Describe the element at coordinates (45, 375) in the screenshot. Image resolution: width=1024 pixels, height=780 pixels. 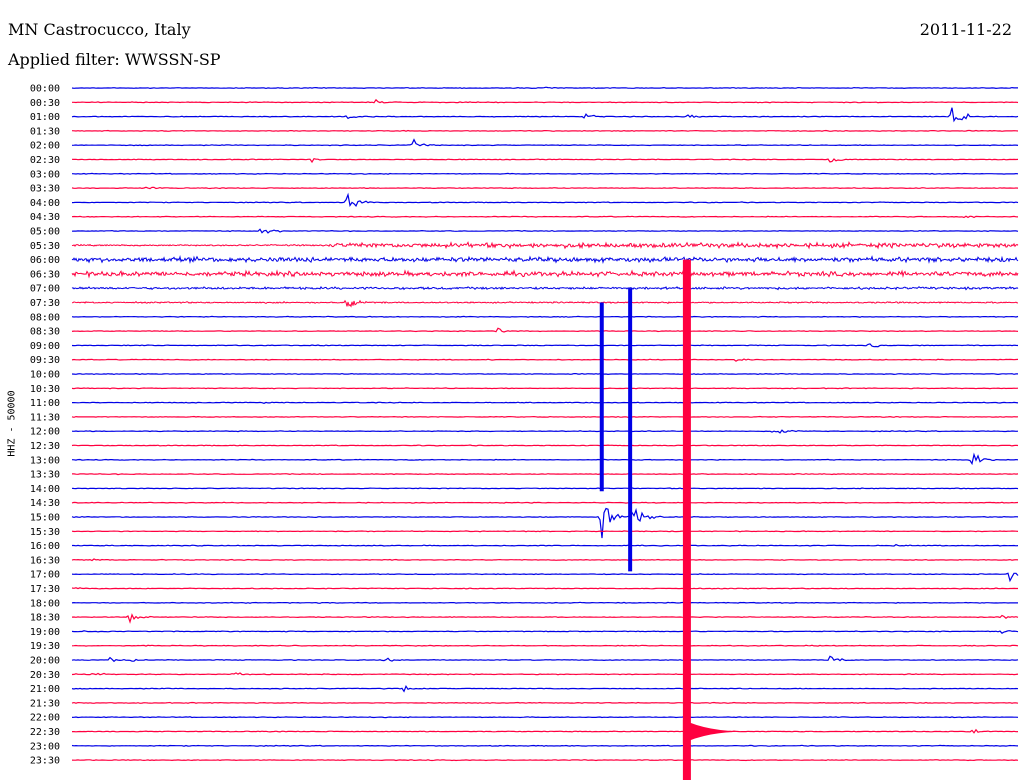
I see `row-label: 10:00` at that location.